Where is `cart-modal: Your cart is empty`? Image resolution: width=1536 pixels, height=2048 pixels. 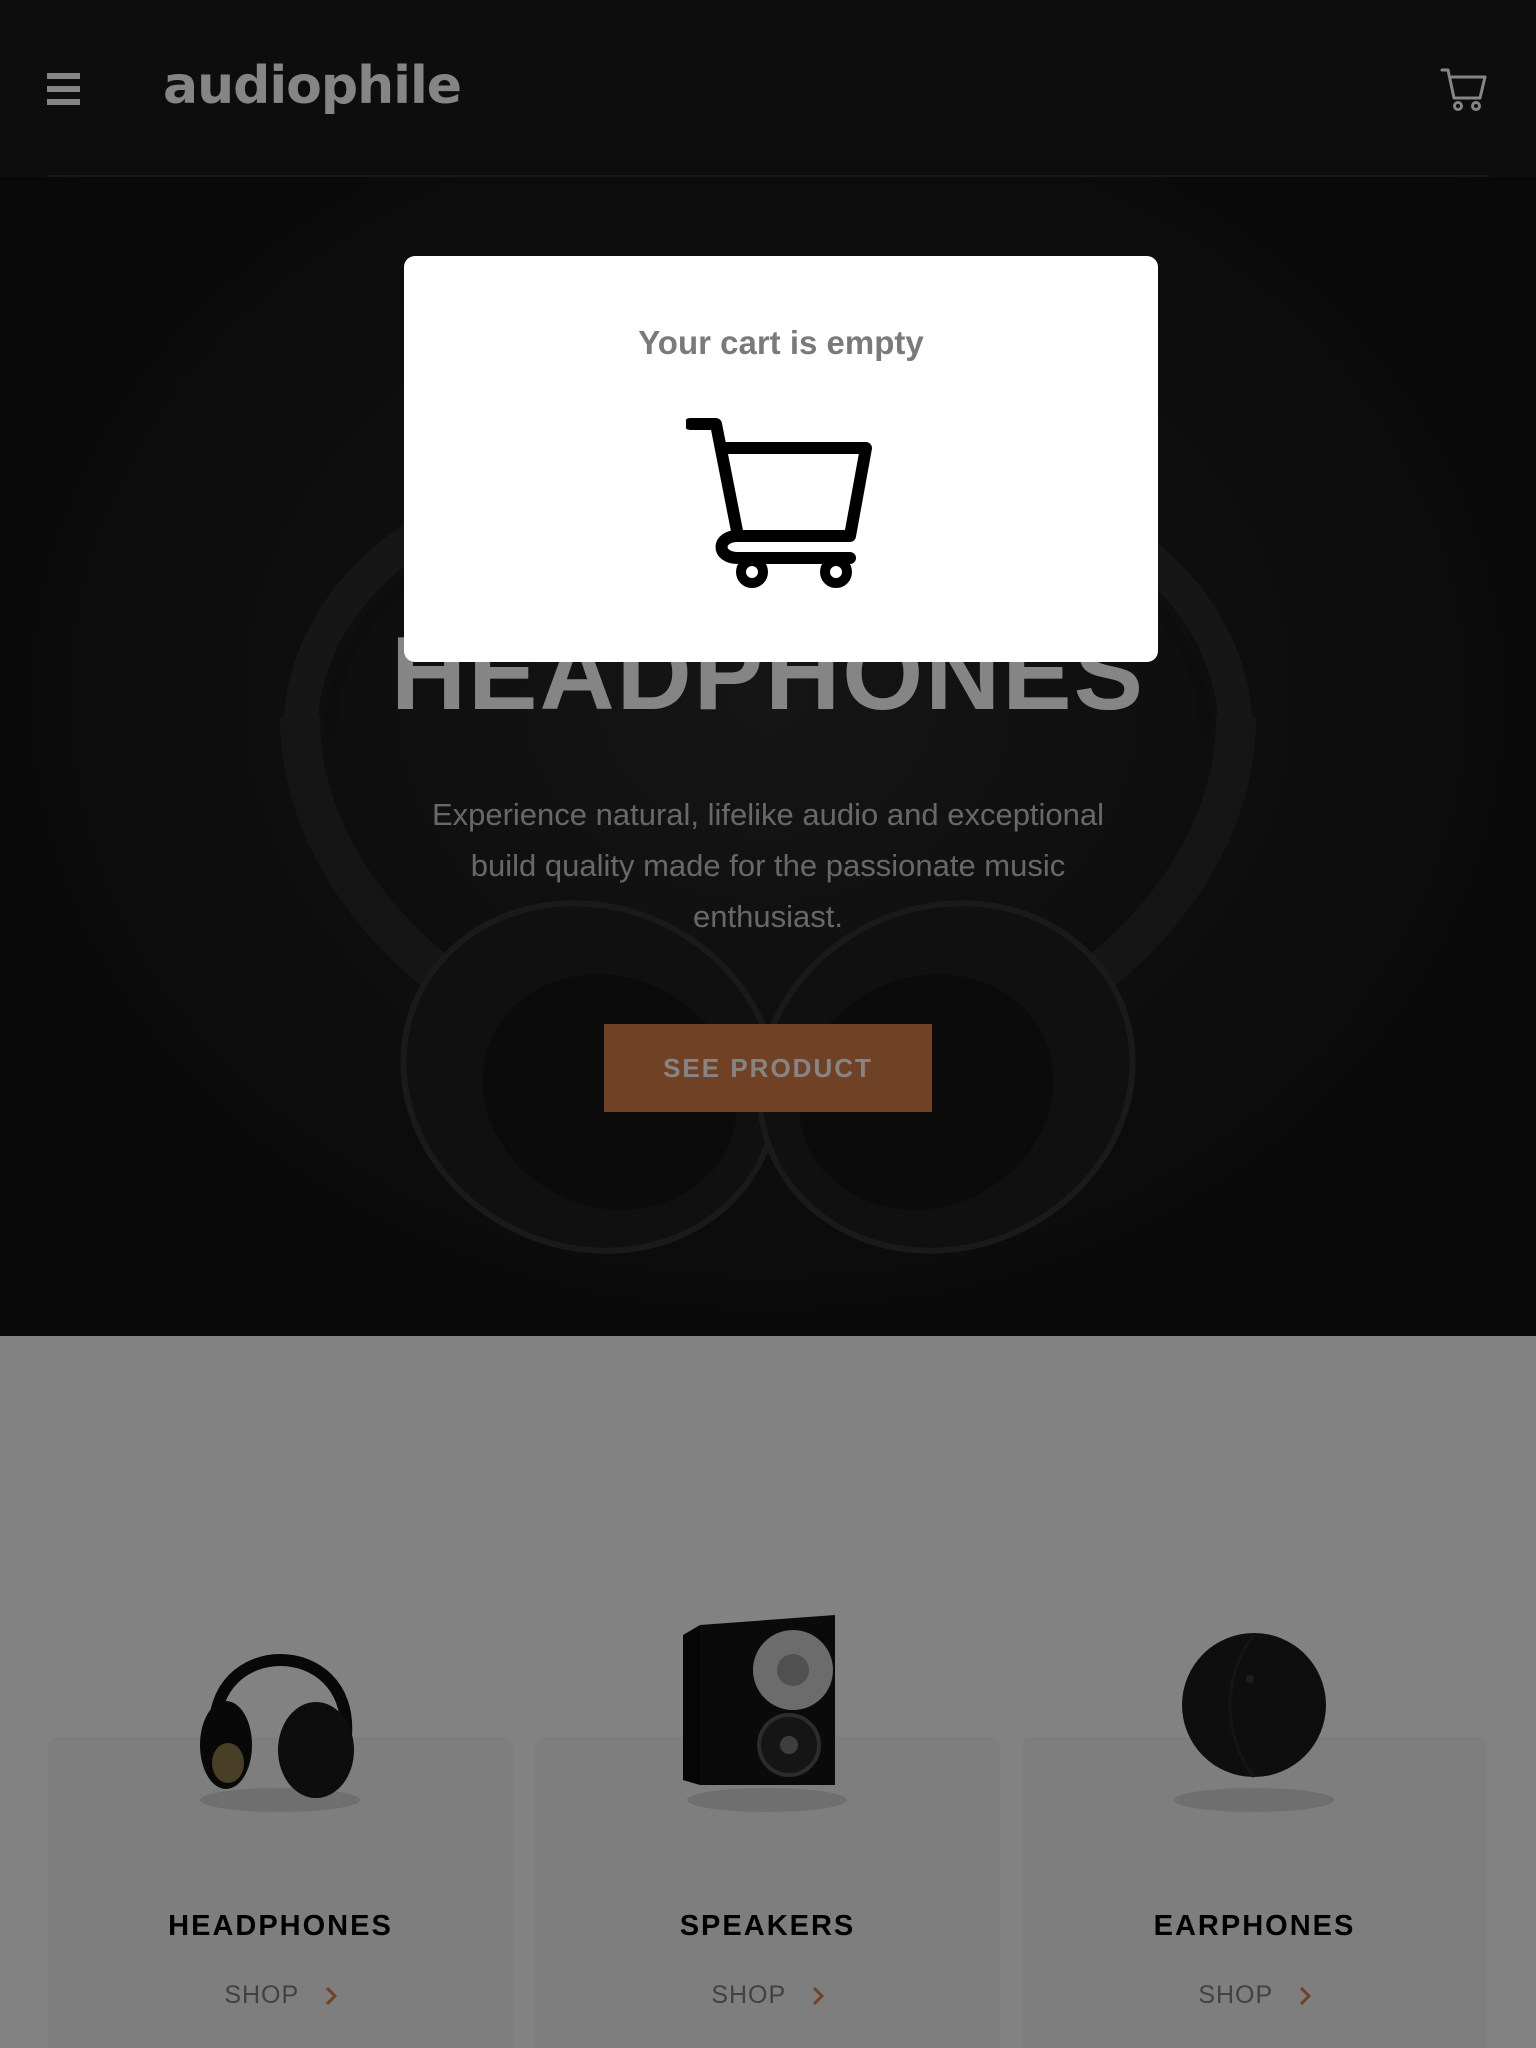
cart-modal: Your cart is empty is located at coordinates (781, 459).